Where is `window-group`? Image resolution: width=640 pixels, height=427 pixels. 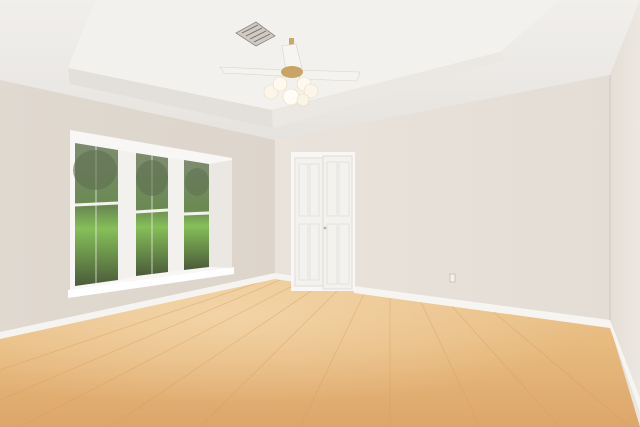
window-group is located at coordinates (151, 214).